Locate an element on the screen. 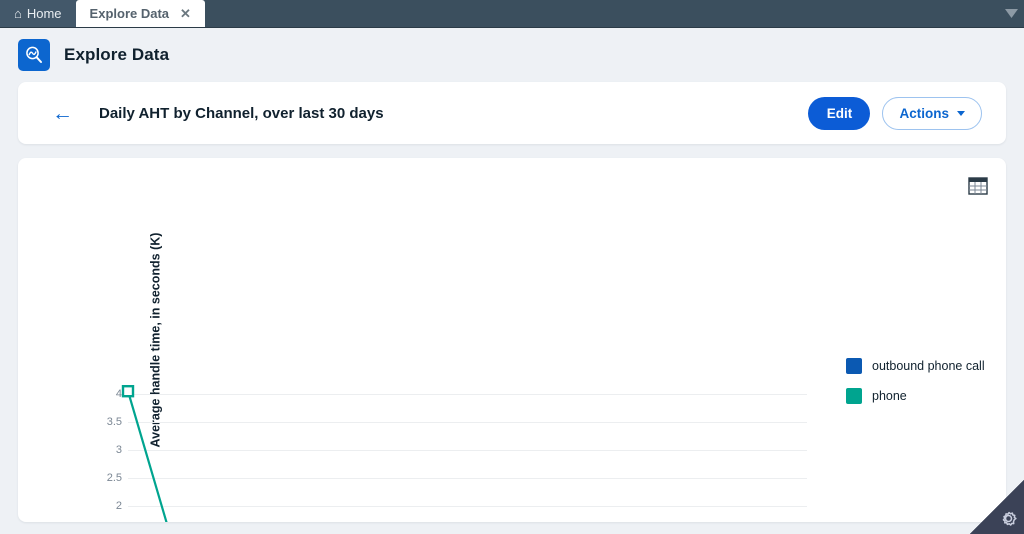  actions-button: Actions is located at coordinates (932, 113).